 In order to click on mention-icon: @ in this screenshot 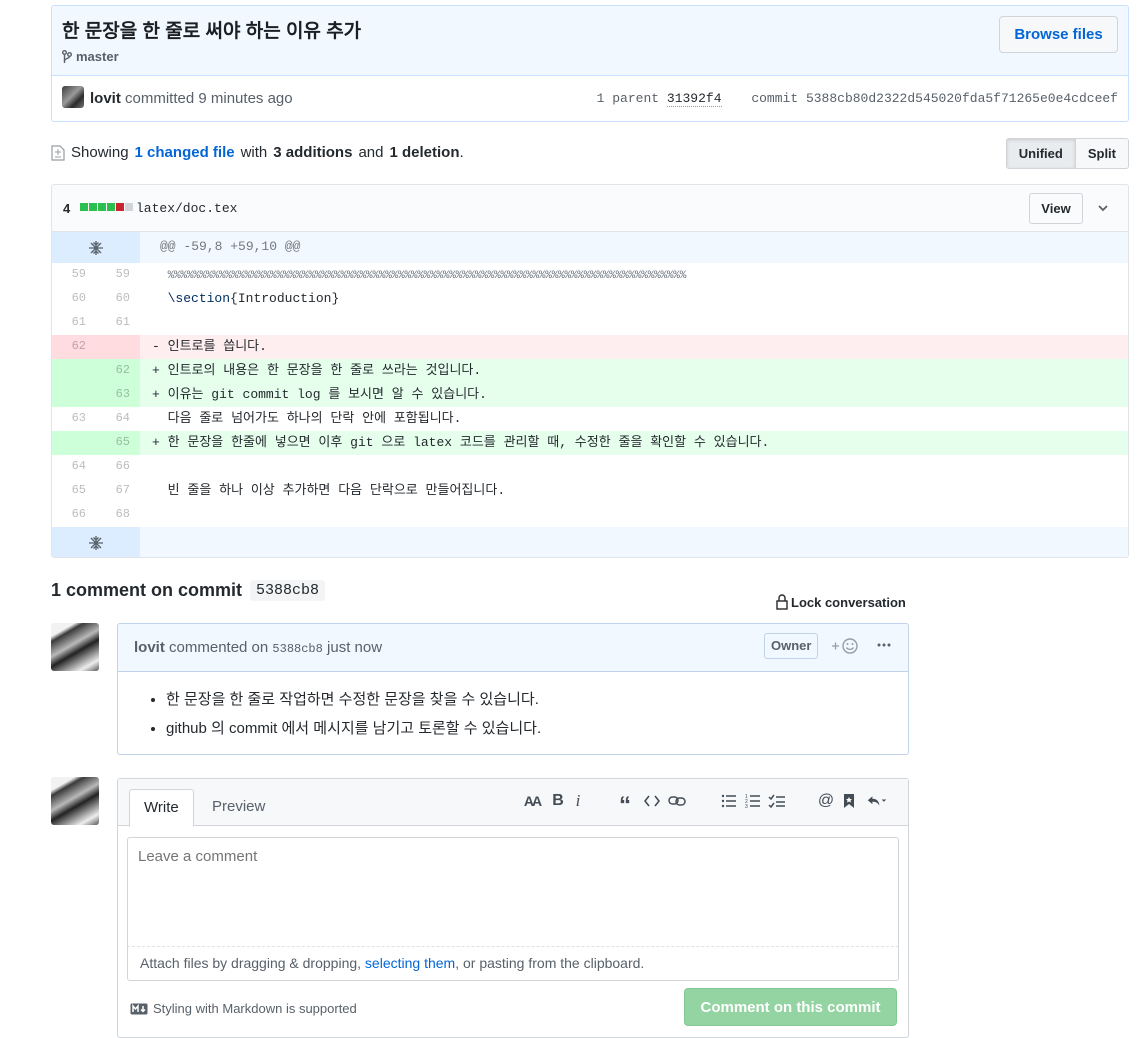, I will do `click(826, 801)`.